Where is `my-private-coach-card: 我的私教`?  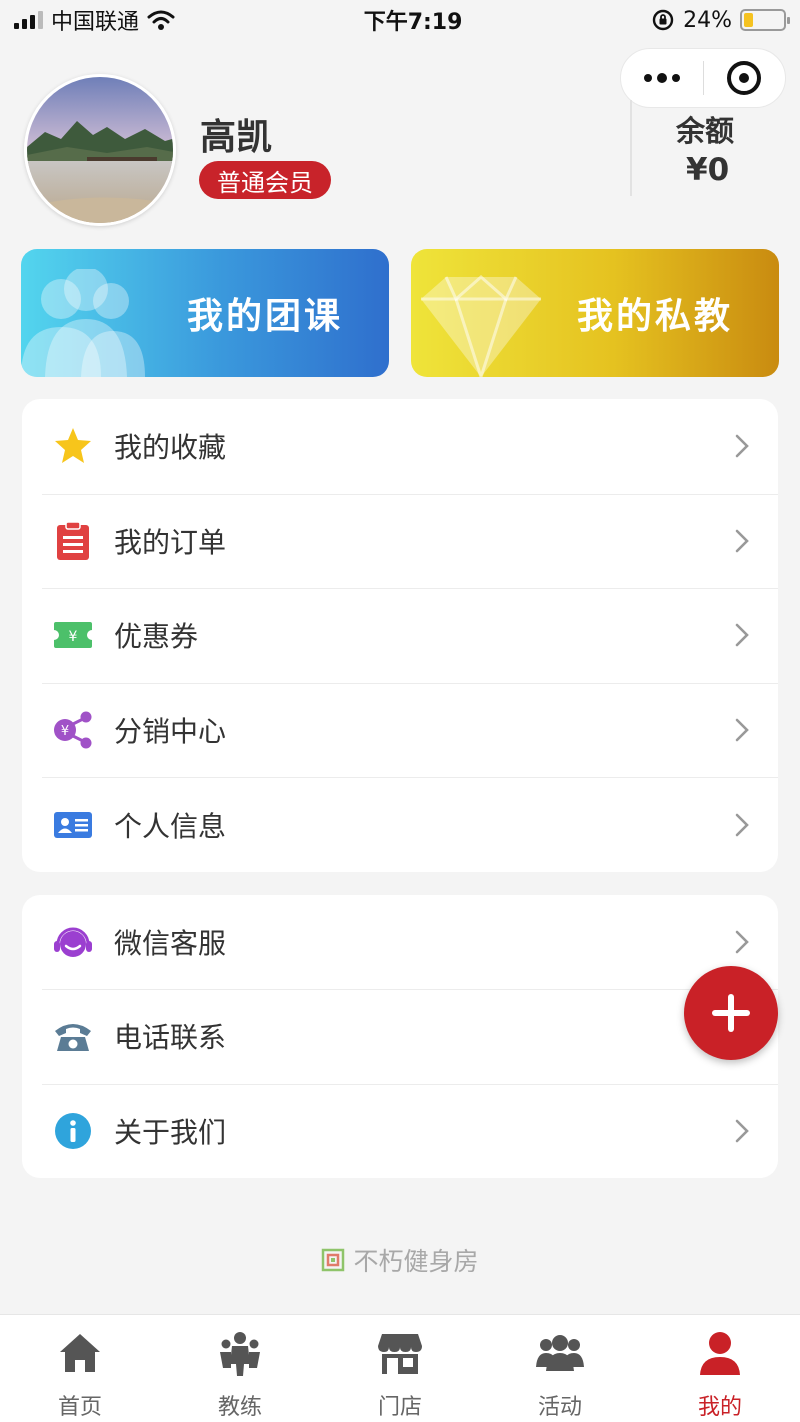
my-private-coach-card: 我的私教 is located at coordinates (595, 313).